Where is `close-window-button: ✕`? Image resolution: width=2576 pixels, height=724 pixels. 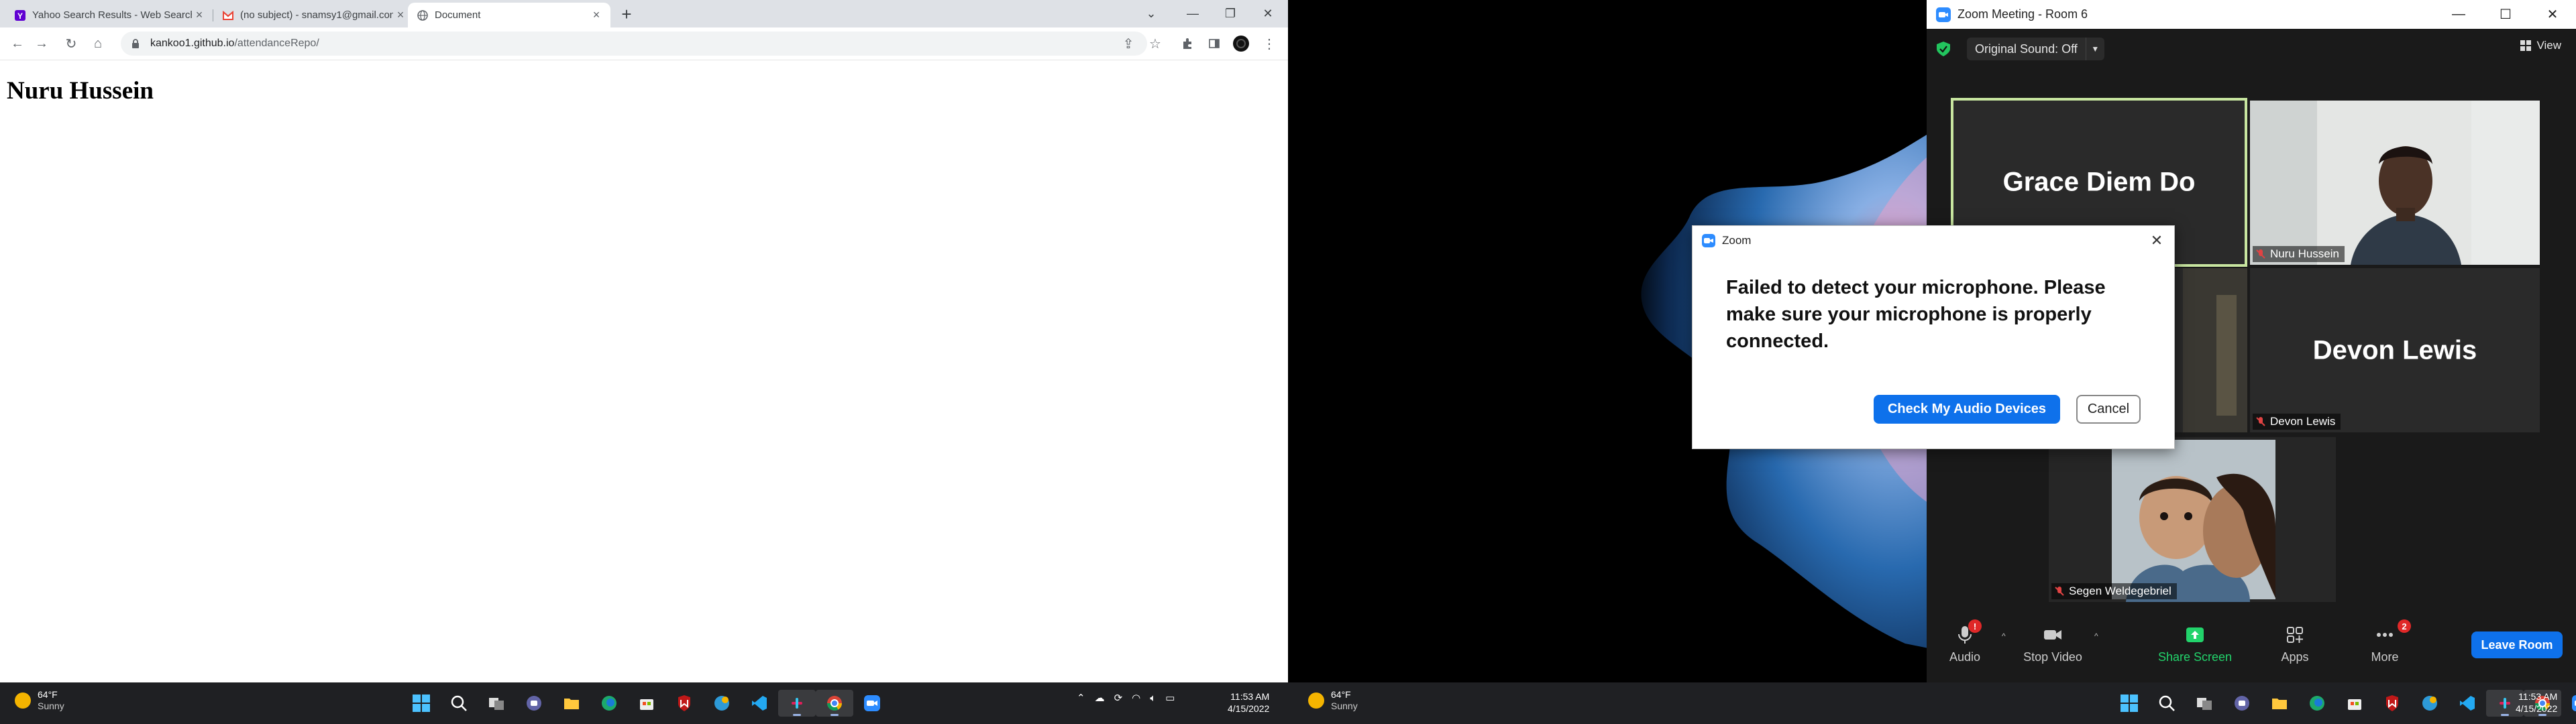
close-window-button: ✕ is located at coordinates (1268, 13).